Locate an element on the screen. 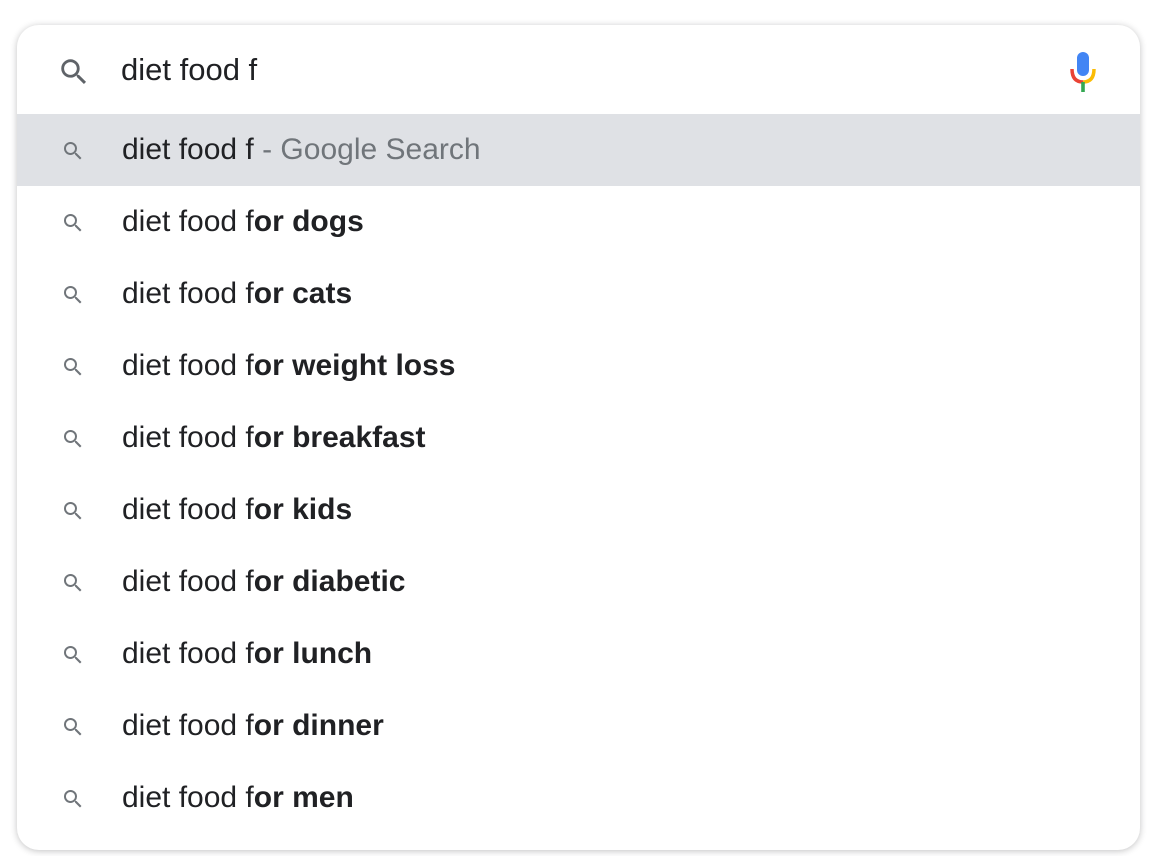 The image size is (1174, 856). suggestion-text: diet food for dinner is located at coordinates (253, 726).